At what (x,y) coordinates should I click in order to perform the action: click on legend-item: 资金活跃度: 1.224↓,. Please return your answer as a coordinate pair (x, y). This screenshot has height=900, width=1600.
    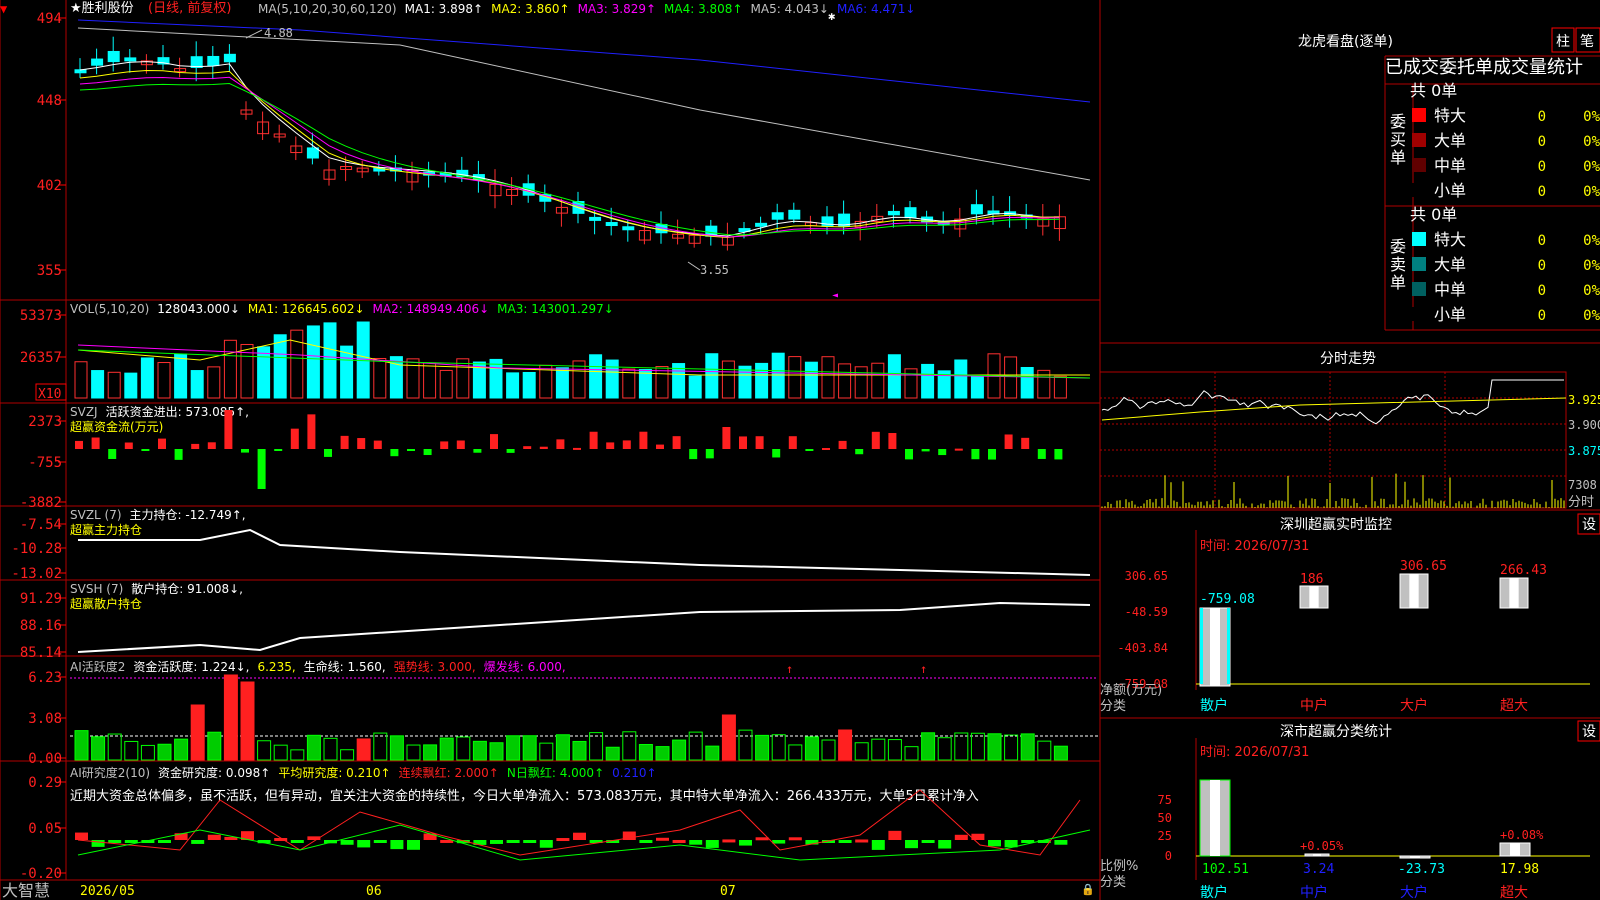
    Looking at the image, I should click on (191, 666).